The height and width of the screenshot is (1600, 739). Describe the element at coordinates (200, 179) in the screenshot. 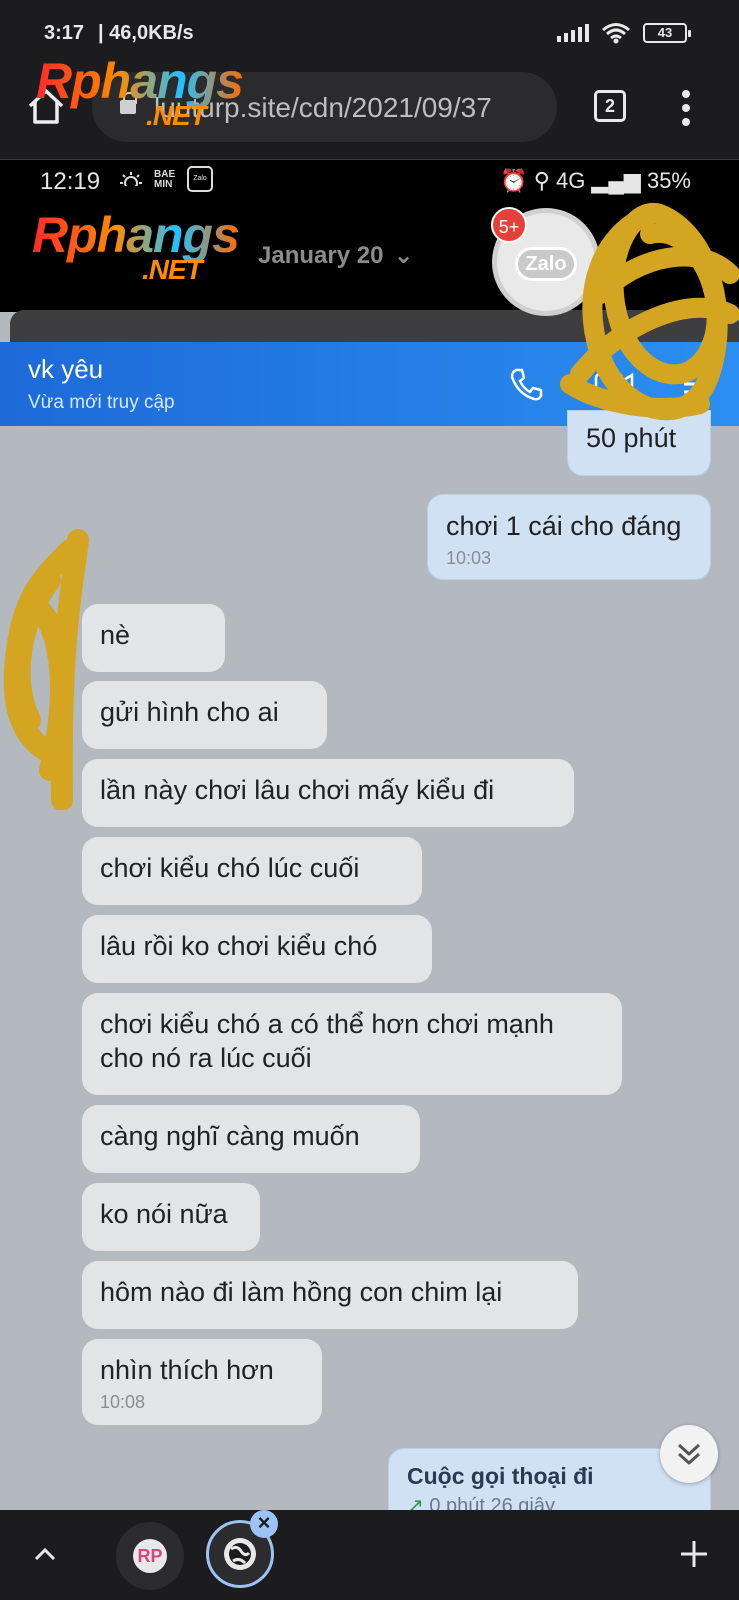

I see `zalo-notification-icon: Zalo` at that location.